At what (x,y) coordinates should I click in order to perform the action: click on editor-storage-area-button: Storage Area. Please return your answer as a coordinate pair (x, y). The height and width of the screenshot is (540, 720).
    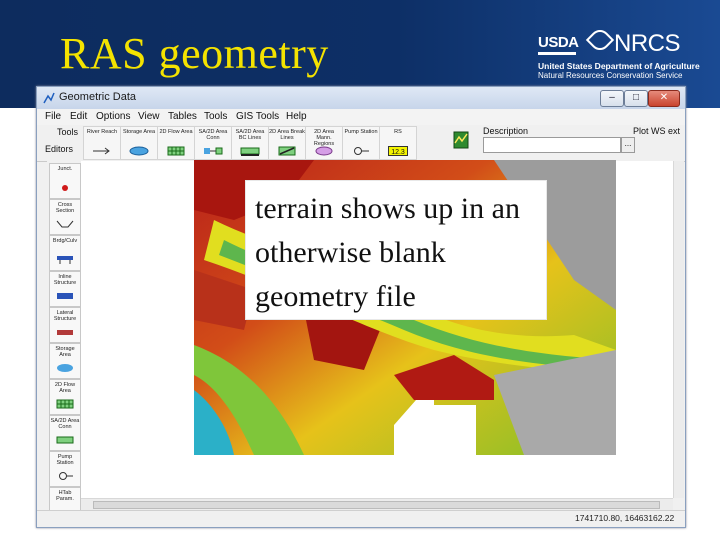
    Looking at the image, I should click on (65, 361).